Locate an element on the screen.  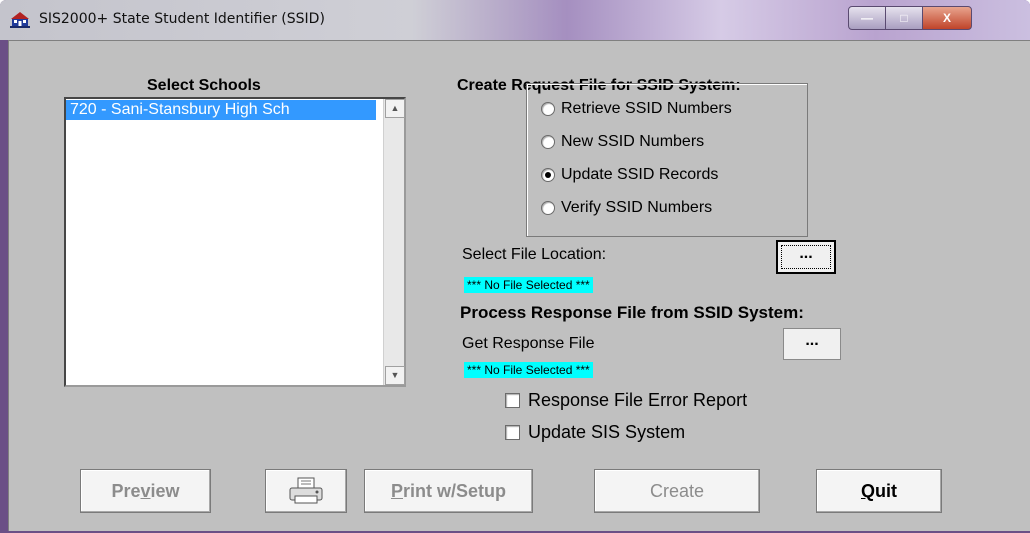
process-response-heading: Process Response File from SSID System: is located at coordinates (632, 312).